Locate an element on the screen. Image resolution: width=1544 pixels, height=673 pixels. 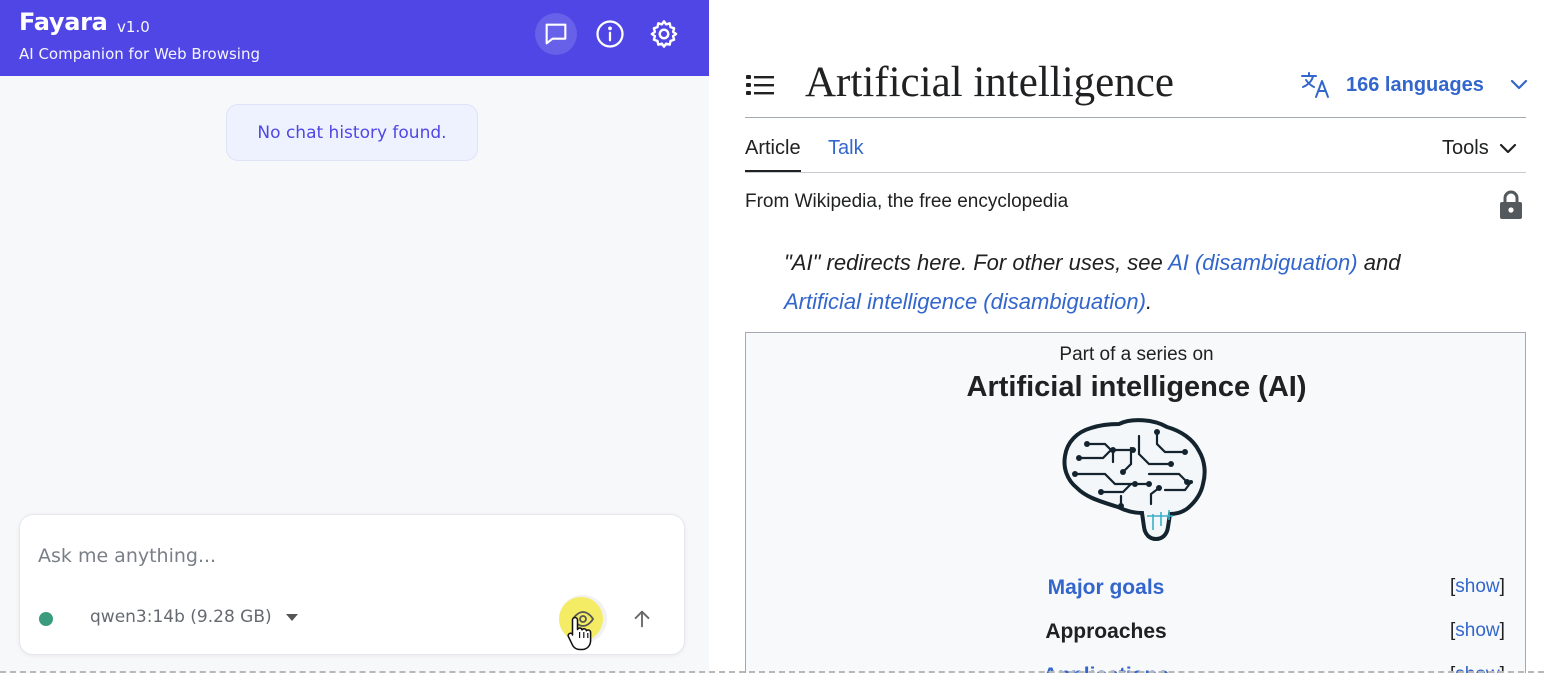
infobox-row-major-goals: Major goals [show] is located at coordinates (1136, 591).